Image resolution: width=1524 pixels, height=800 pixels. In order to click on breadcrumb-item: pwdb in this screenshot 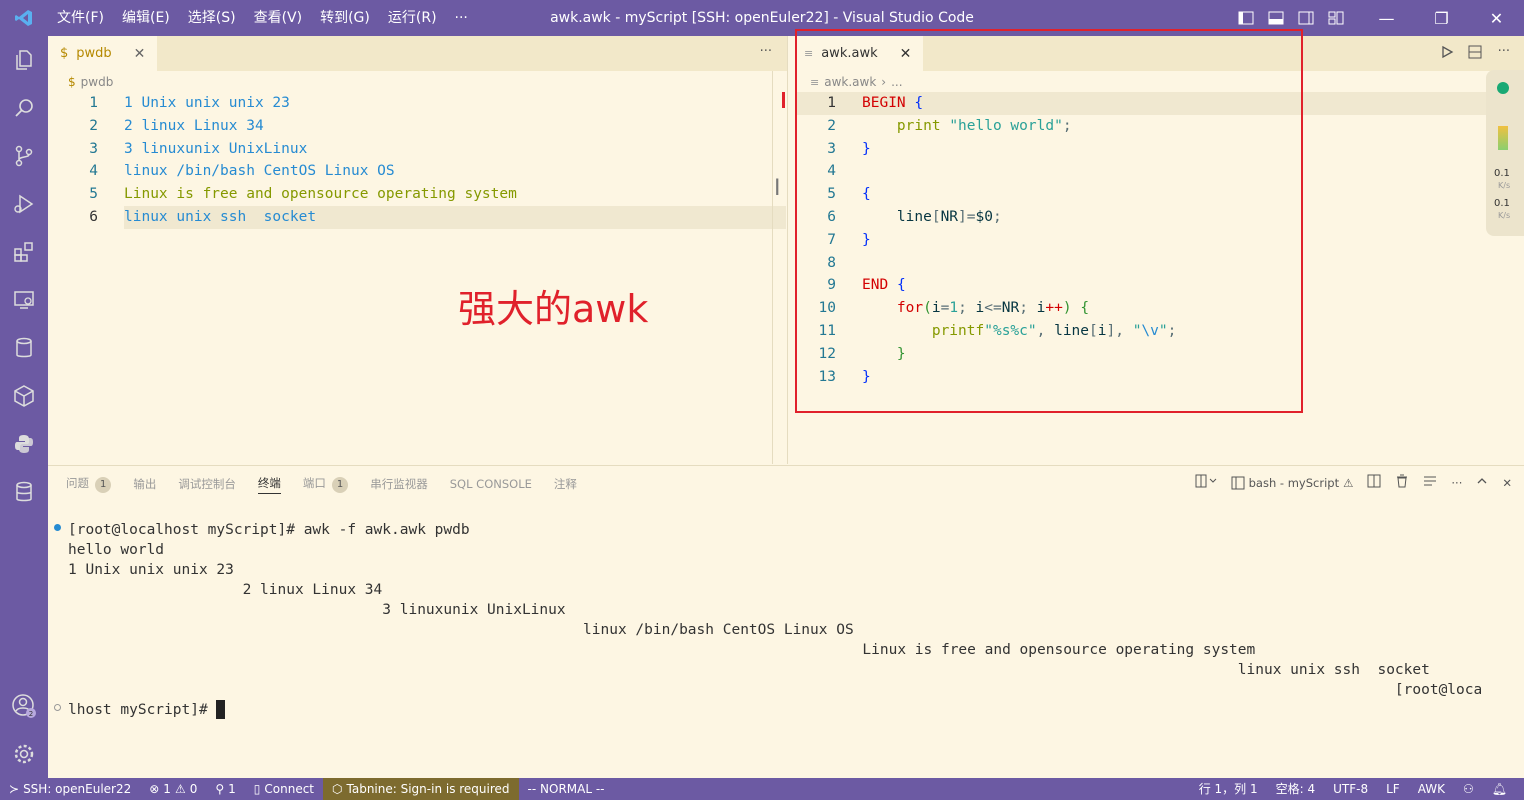, I will do `click(97, 82)`.